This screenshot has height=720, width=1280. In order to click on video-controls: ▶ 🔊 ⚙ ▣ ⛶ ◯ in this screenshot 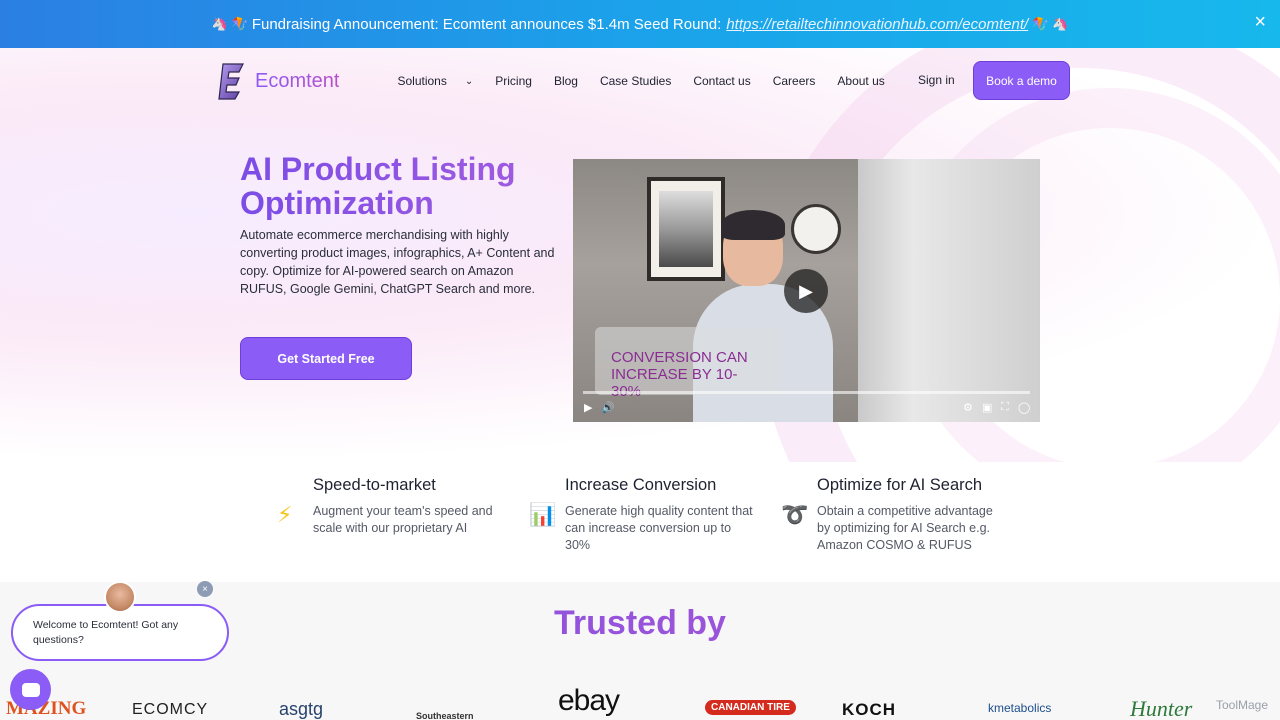, I will do `click(806, 409)`.